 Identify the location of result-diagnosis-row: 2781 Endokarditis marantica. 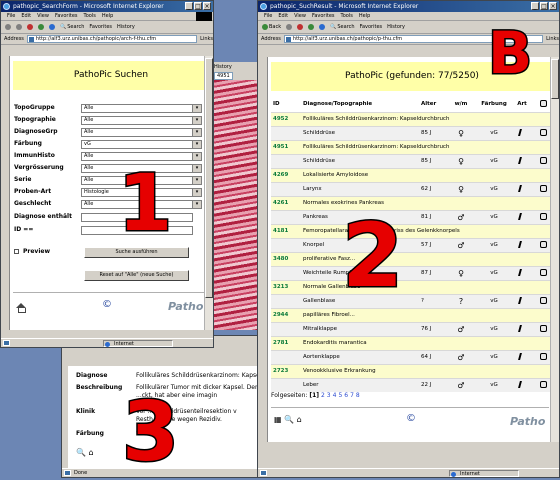
(411, 342).